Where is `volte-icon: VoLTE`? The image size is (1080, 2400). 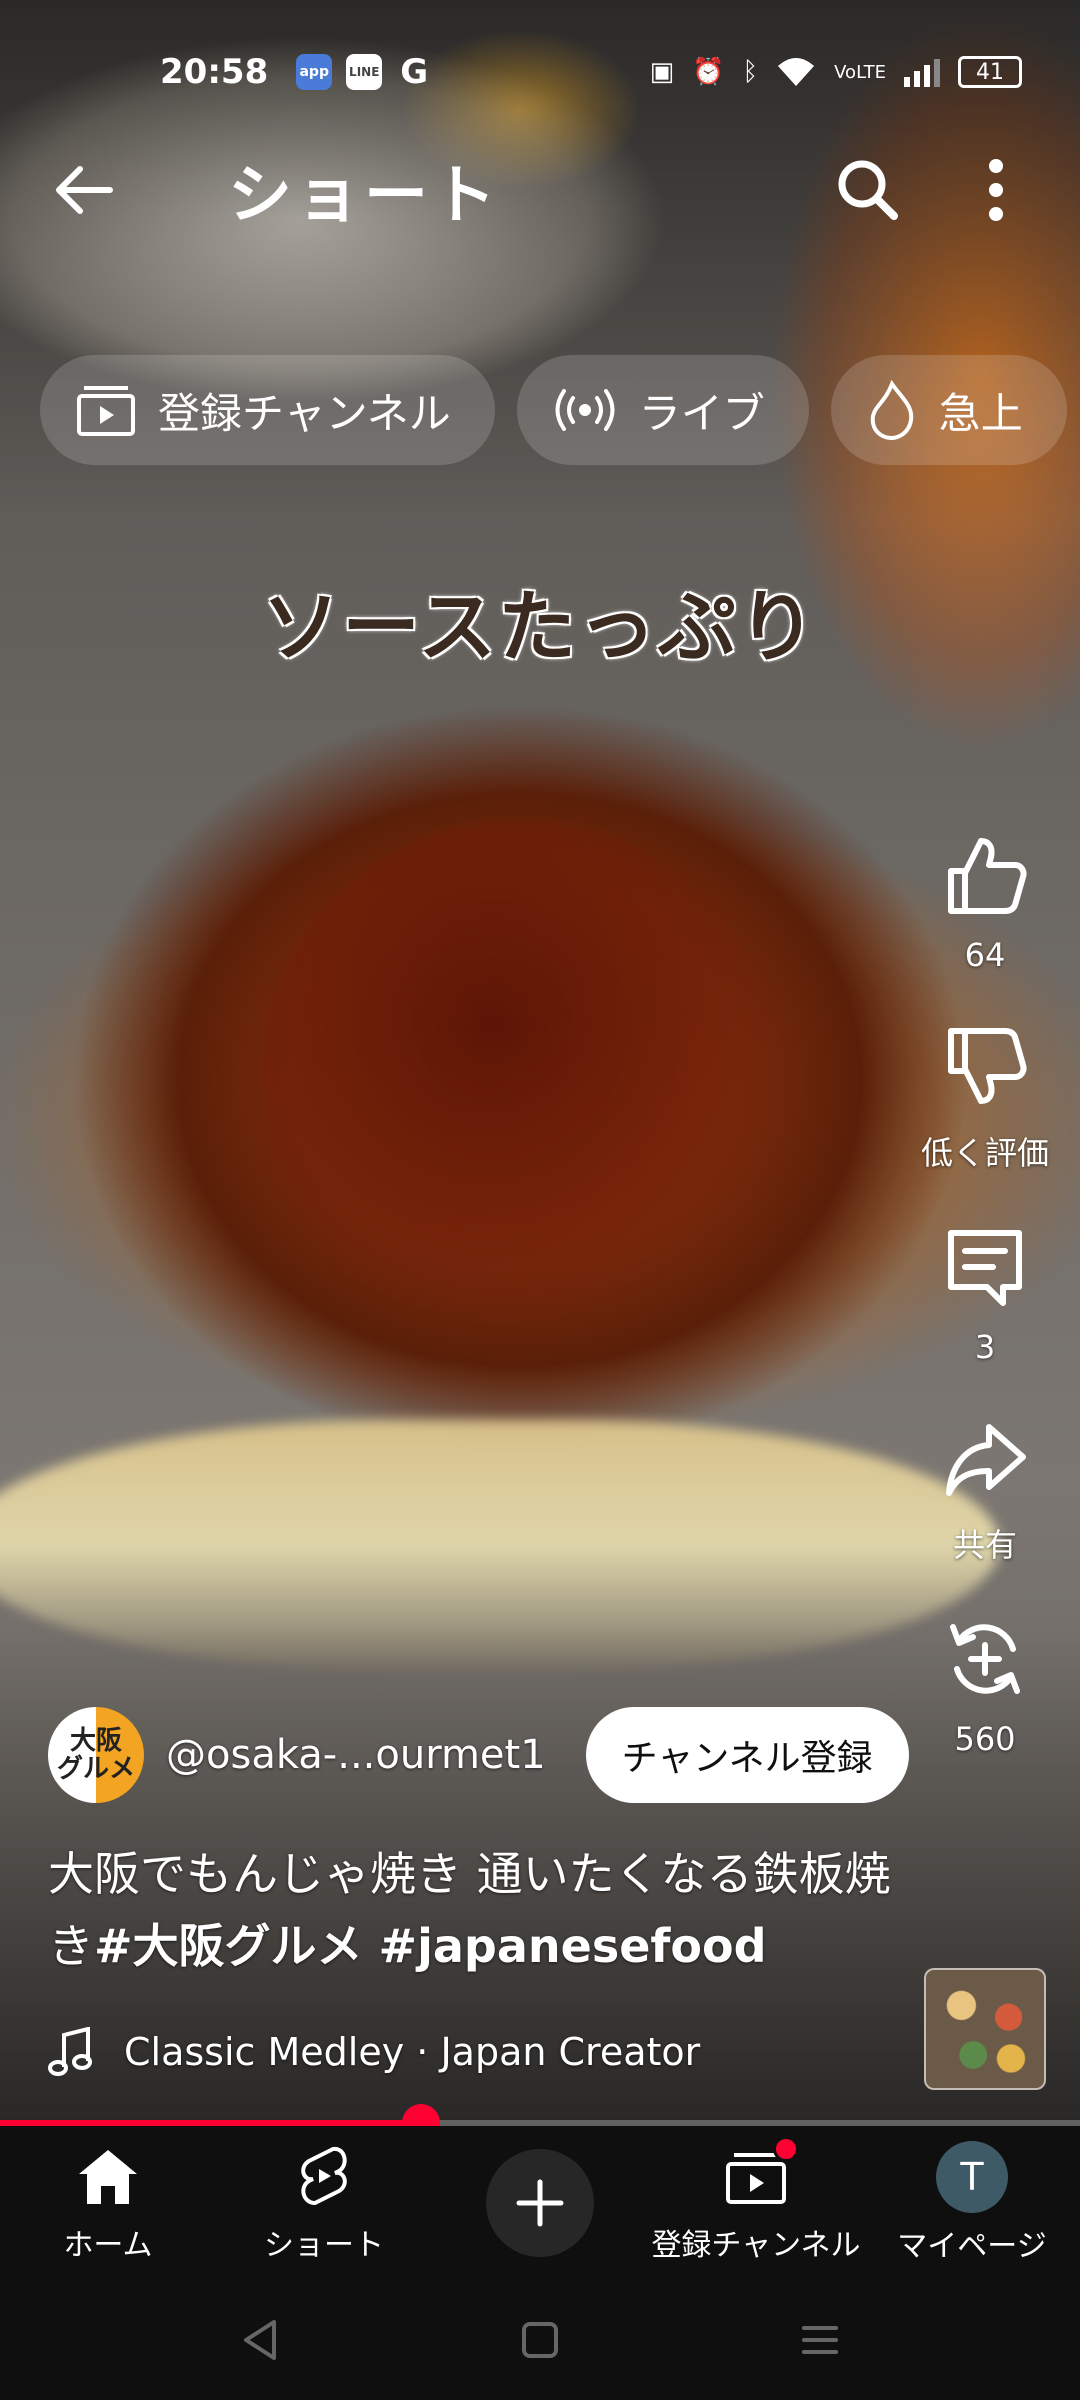
volte-icon: VoLTE is located at coordinates (860, 72).